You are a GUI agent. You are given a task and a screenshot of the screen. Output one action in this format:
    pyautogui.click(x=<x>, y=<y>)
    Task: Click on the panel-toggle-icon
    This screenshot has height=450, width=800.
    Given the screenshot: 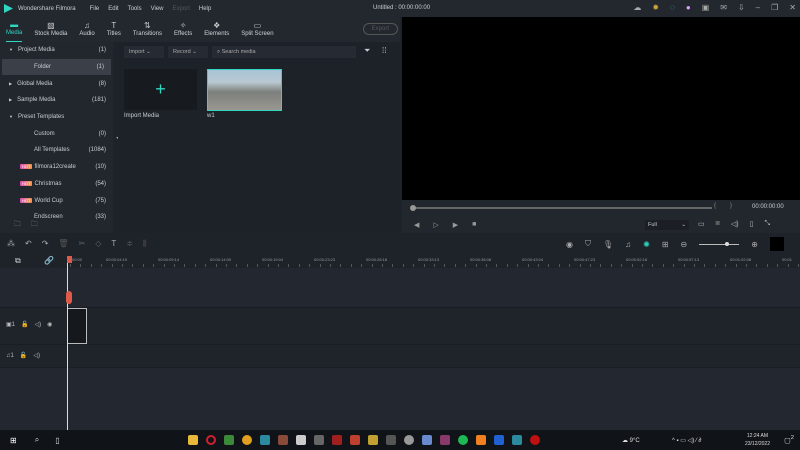 What is the action you would take?
    pyautogui.click(x=776, y=244)
    